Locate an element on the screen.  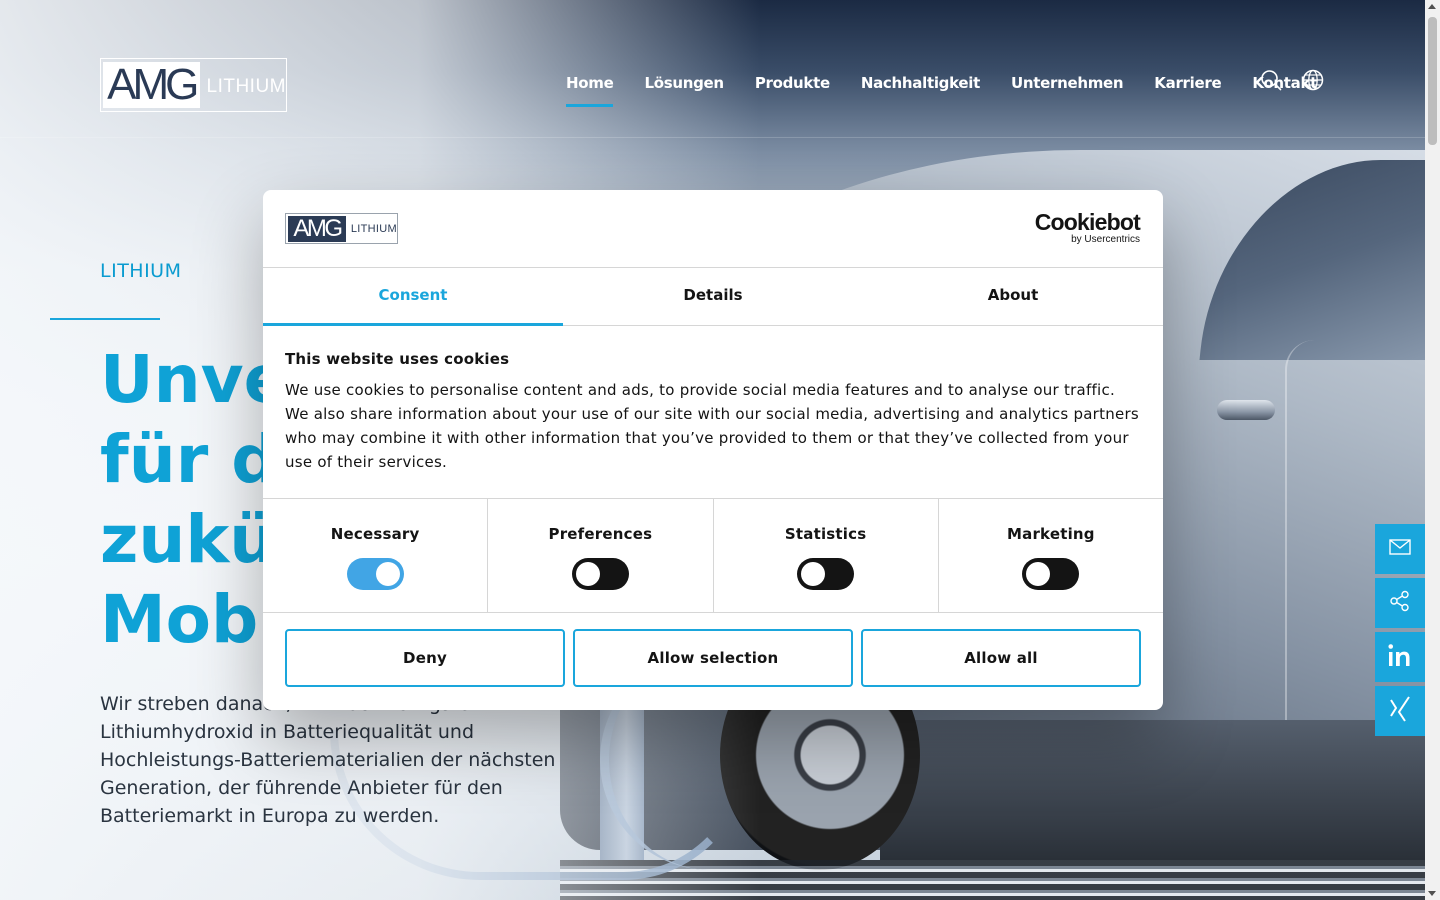
consent-title: This website uses cookies is located at coordinates (397, 359).